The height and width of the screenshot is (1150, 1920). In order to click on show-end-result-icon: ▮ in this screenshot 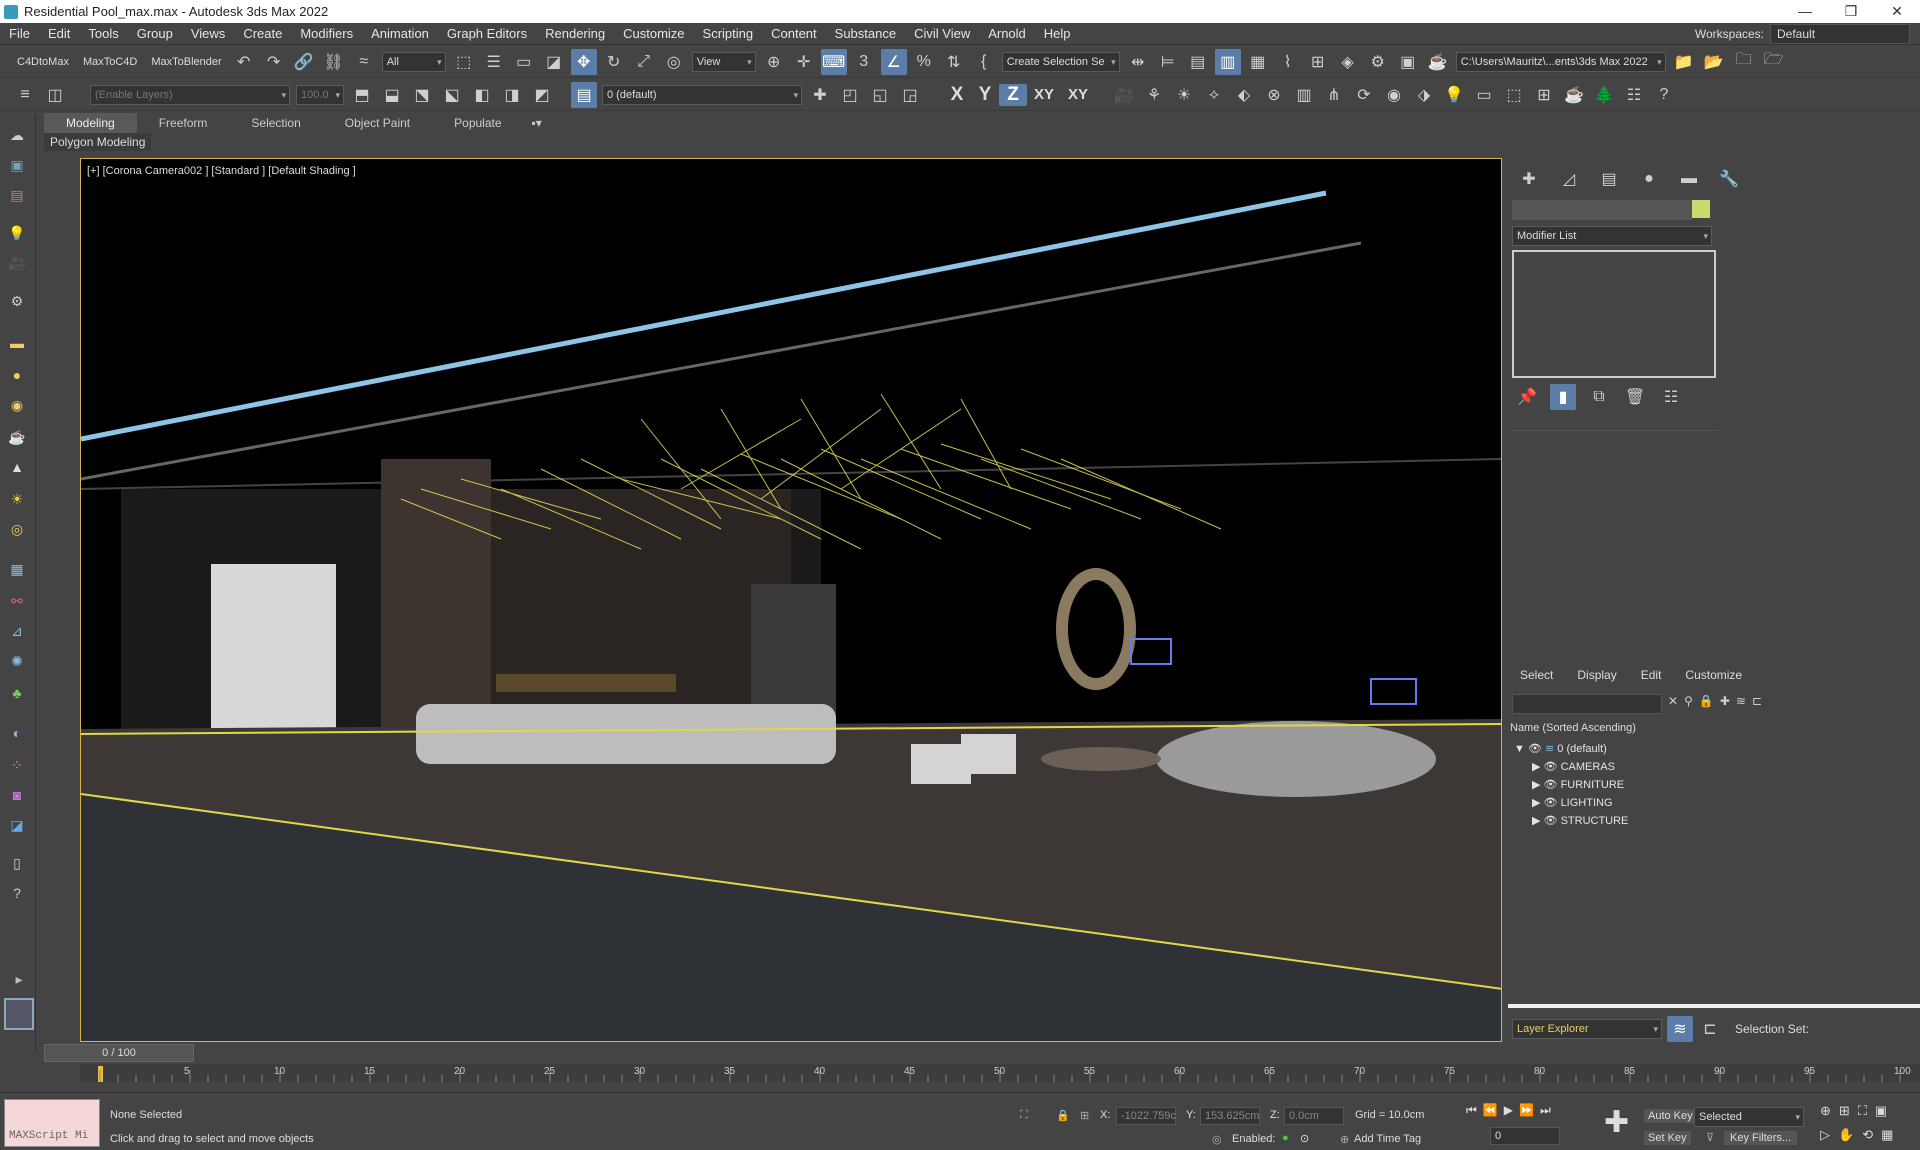, I will do `click(1563, 397)`.